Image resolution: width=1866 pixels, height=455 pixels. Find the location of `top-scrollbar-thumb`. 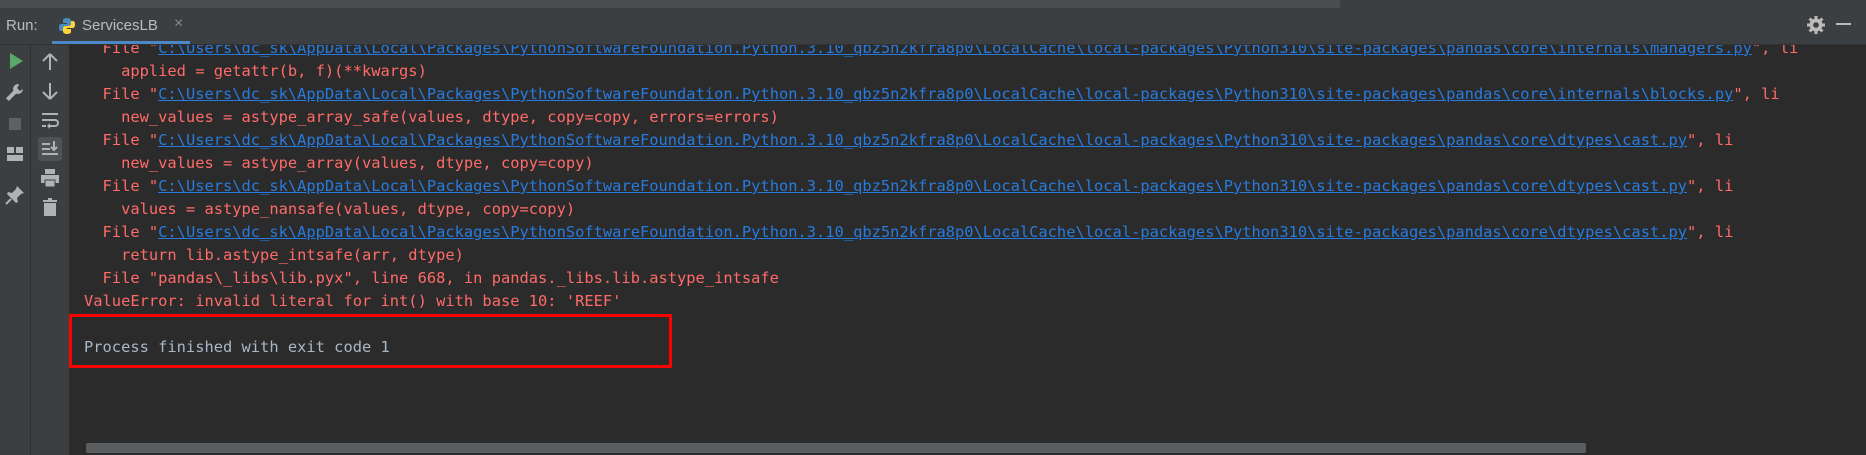

top-scrollbar-thumb is located at coordinates (670, 4).